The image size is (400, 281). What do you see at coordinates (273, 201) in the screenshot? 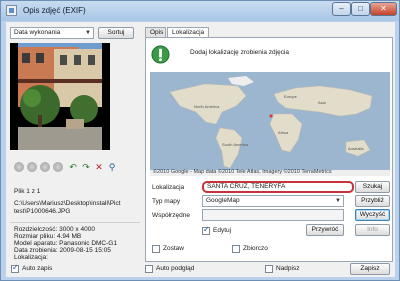
I see `map-type-select: GoogleMap ▼` at bounding box center [273, 201].